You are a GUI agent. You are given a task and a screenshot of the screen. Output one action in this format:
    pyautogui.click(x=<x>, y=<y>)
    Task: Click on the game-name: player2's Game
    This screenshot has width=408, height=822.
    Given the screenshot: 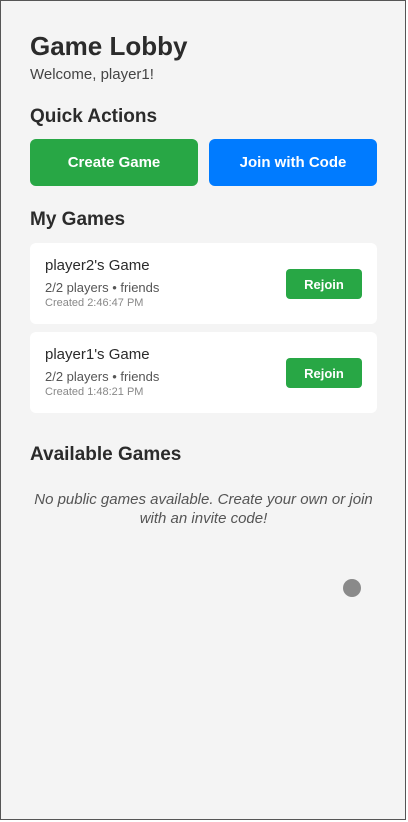 What is the action you would take?
    pyautogui.click(x=97, y=265)
    